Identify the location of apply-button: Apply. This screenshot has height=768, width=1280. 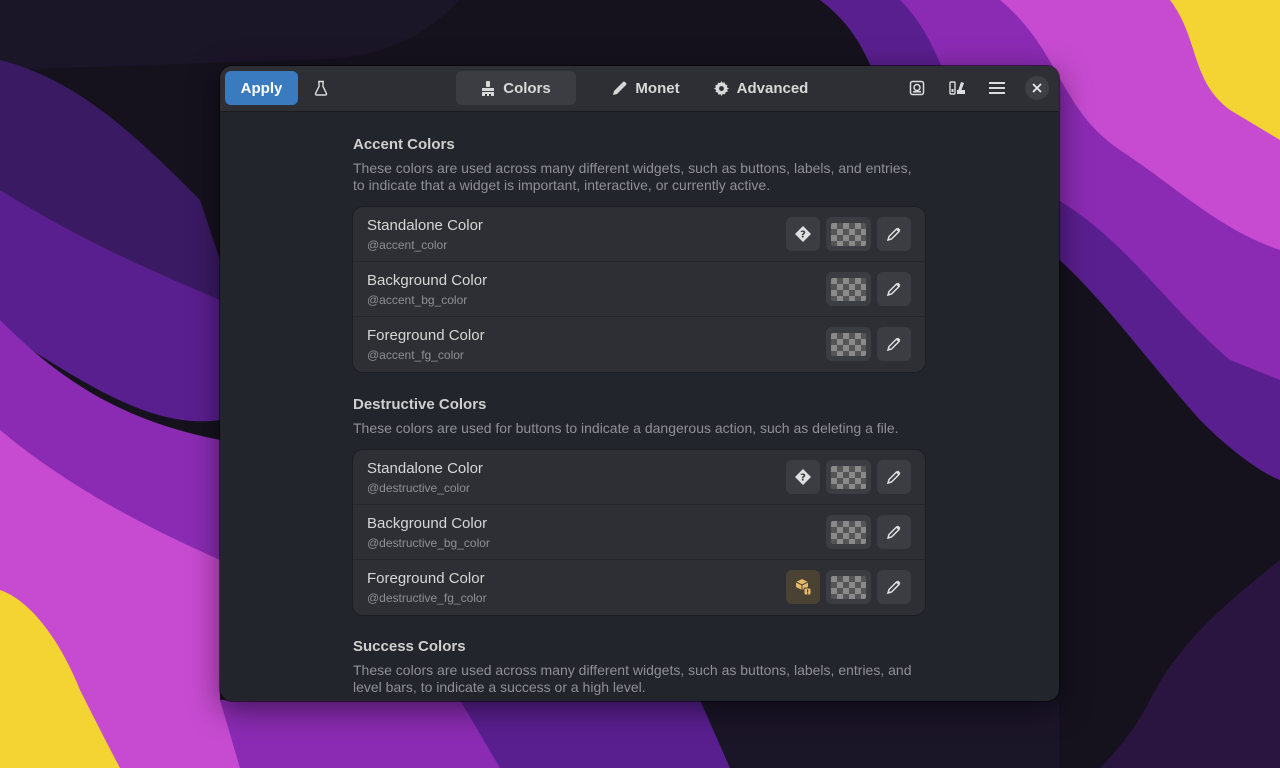
(261, 88).